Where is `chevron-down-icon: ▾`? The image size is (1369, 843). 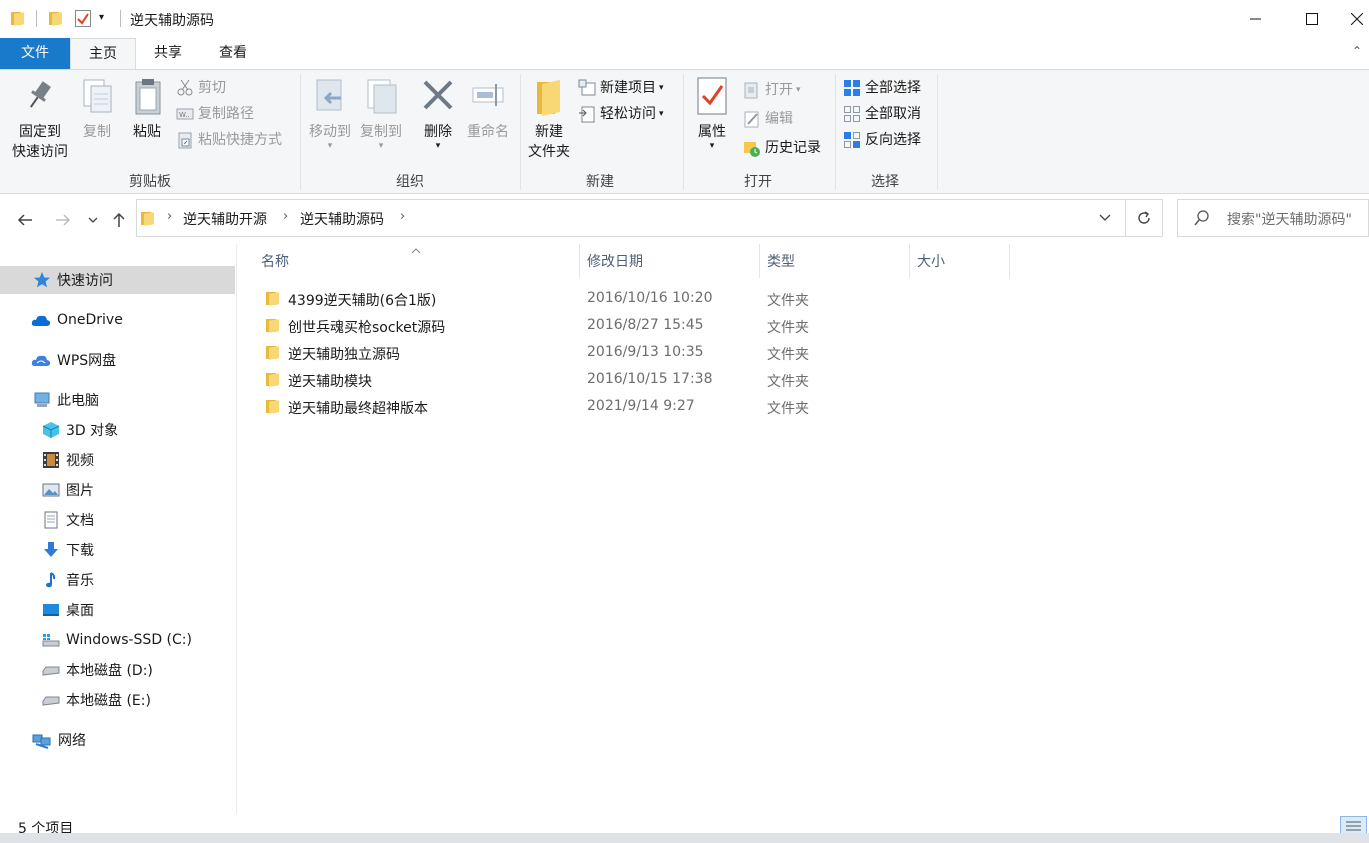 chevron-down-icon: ▾ is located at coordinates (661, 114).